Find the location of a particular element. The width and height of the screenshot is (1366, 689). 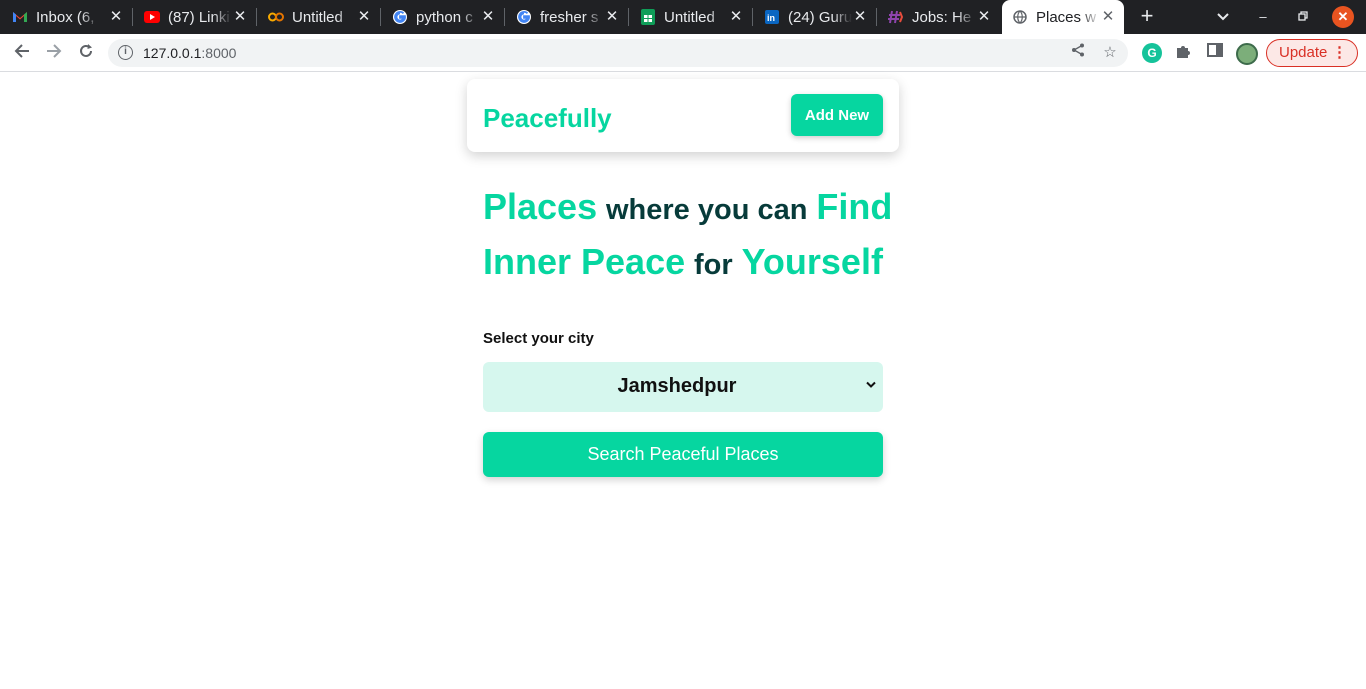

window-close-icon: ✕ is located at coordinates (1343, 17).